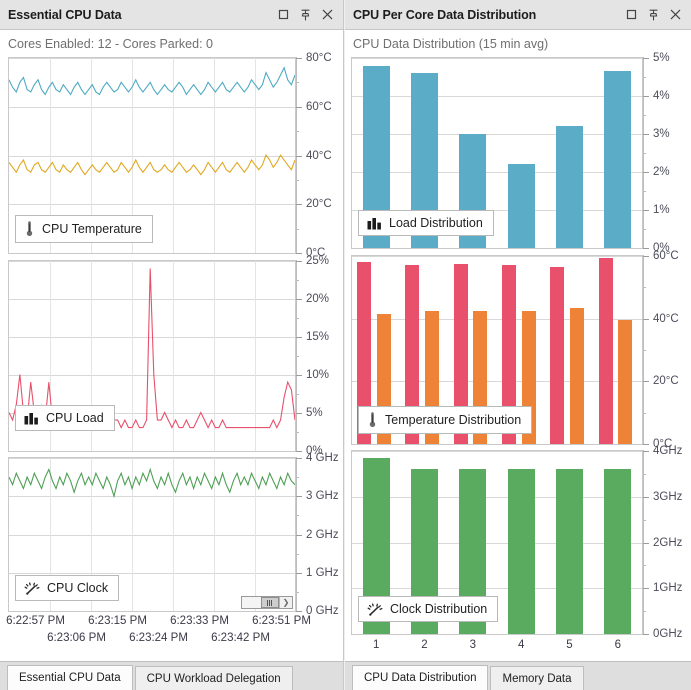 The width and height of the screenshot is (691, 690). What do you see at coordinates (668, 451) in the screenshot?
I see `axis-tick-label: 4GHz` at bounding box center [668, 451].